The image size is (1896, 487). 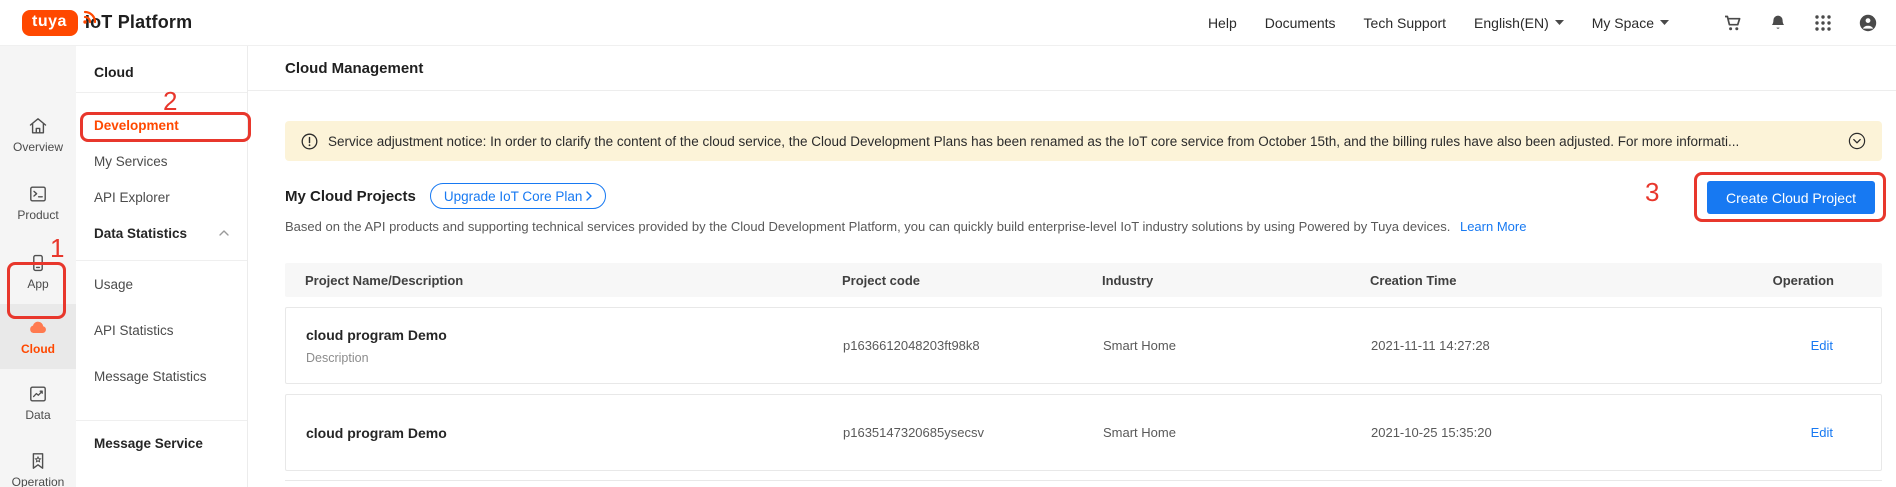 What do you see at coordinates (38, 194) in the screenshot?
I see `terminal-icon` at bounding box center [38, 194].